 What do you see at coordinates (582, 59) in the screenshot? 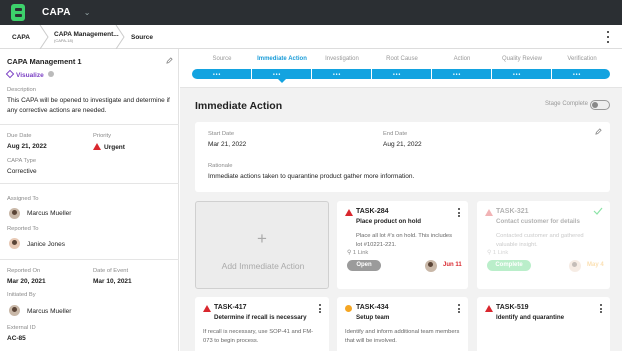
I see `step-verification: Verification` at bounding box center [582, 59].